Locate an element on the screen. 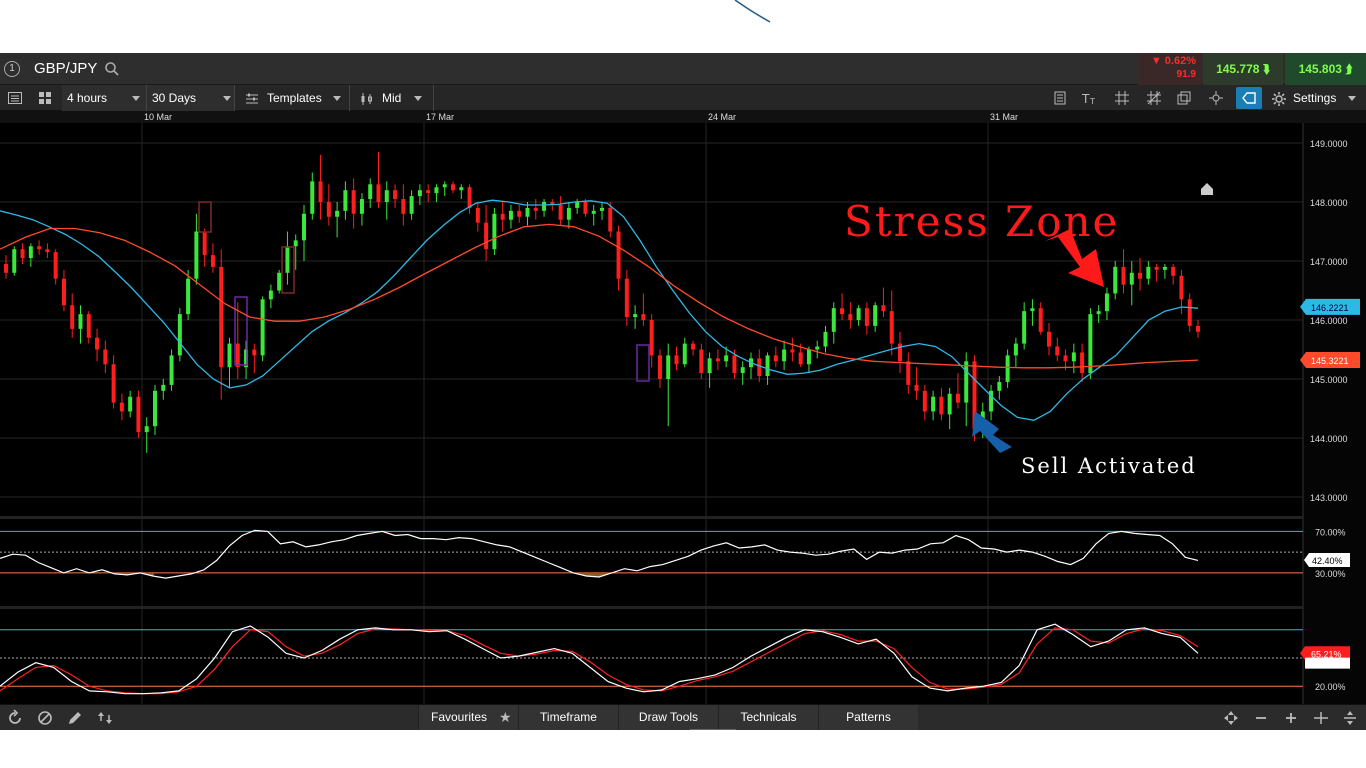  fit-chart-icon is located at coordinates (1231, 718).